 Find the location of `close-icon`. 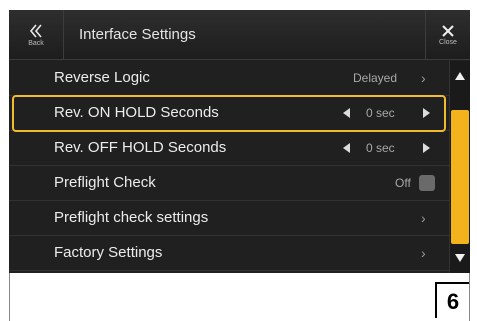

close-icon is located at coordinates (448, 30).